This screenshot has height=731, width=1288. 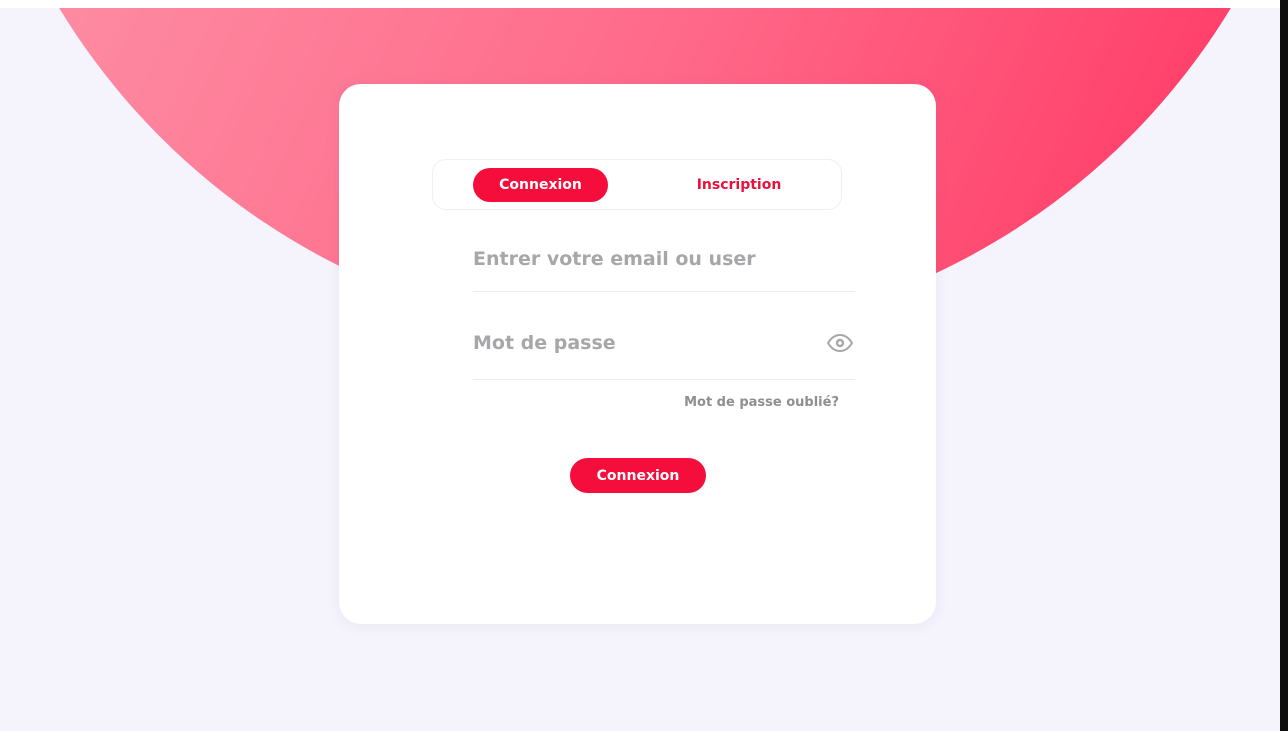 What do you see at coordinates (638, 475) in the screenshot?
I see `login-submit-button: Connexion` at bounding box center [638, 475].